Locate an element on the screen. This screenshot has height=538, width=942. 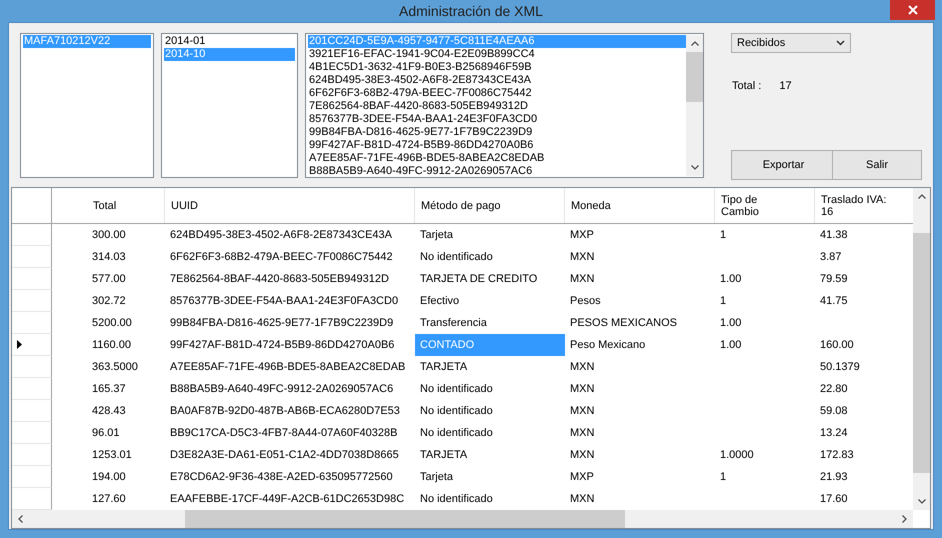
table-cell: 1.0000 is located at coordinates (737, 455).